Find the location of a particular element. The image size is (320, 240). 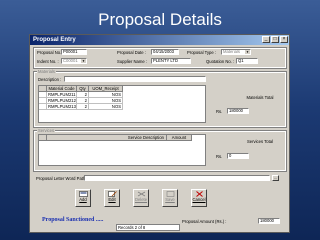

proposal-amount-field: 180000 is located at coordinates (269, 221).